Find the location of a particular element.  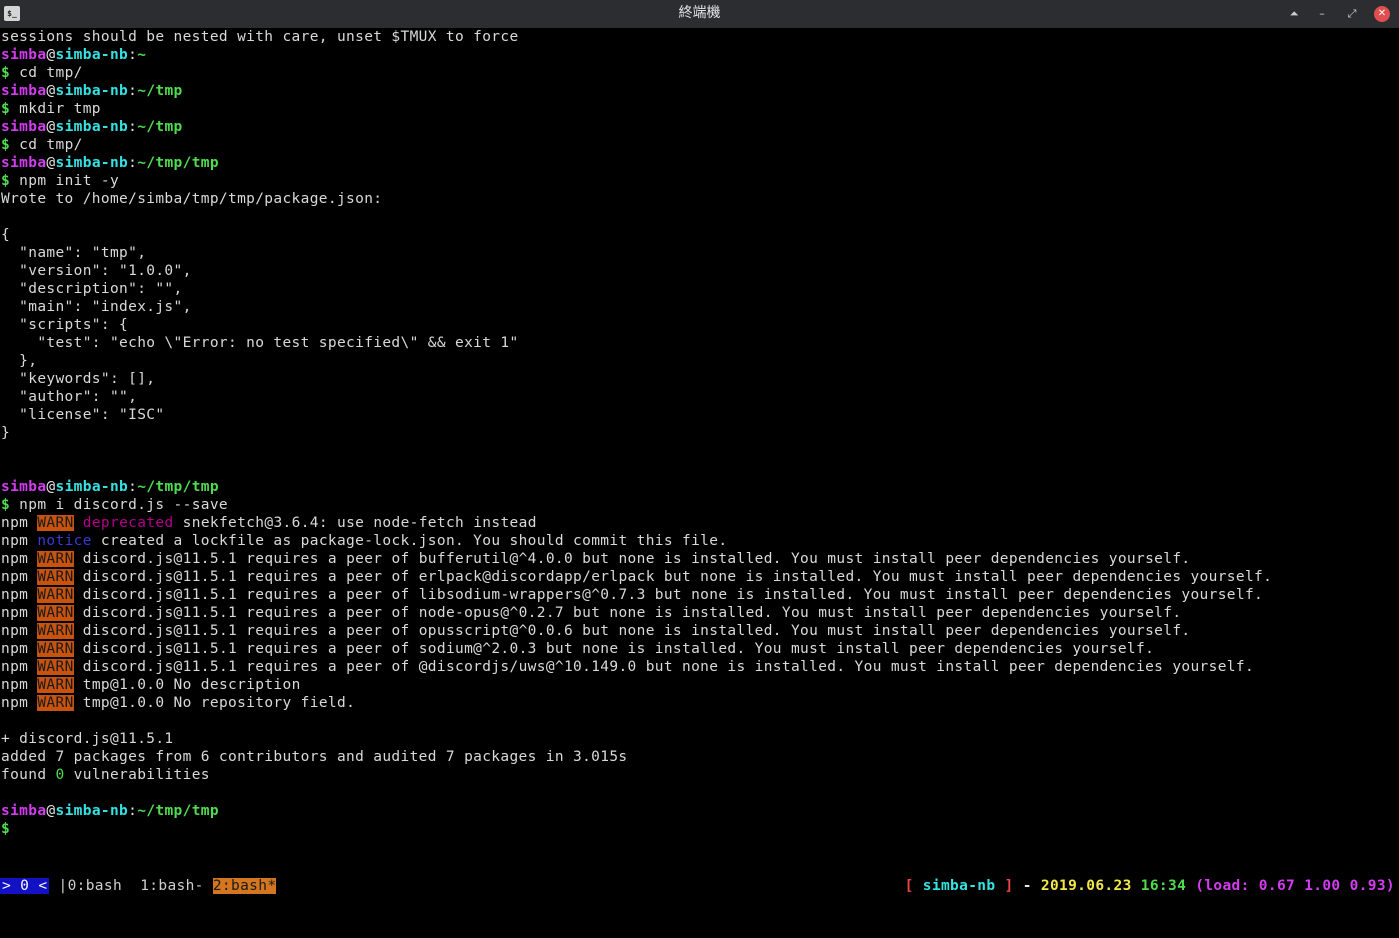

json-line: "license": "ISC" is located at coordinates (83, 415).